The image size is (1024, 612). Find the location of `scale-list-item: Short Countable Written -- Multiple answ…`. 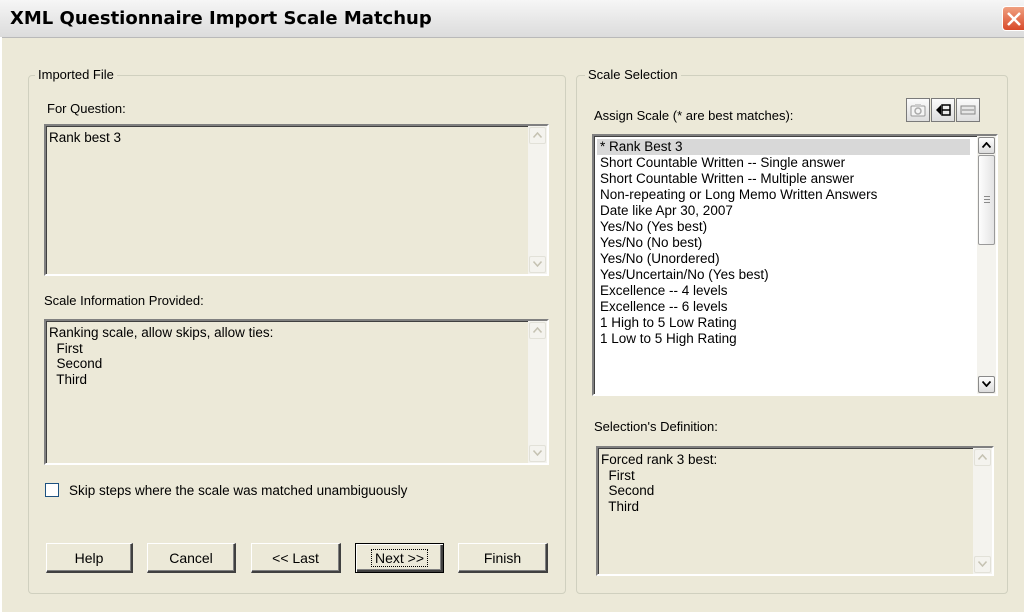

scale-list-item: Short Countable Written -- Multiple answ… is located at coordinates (725, 179).